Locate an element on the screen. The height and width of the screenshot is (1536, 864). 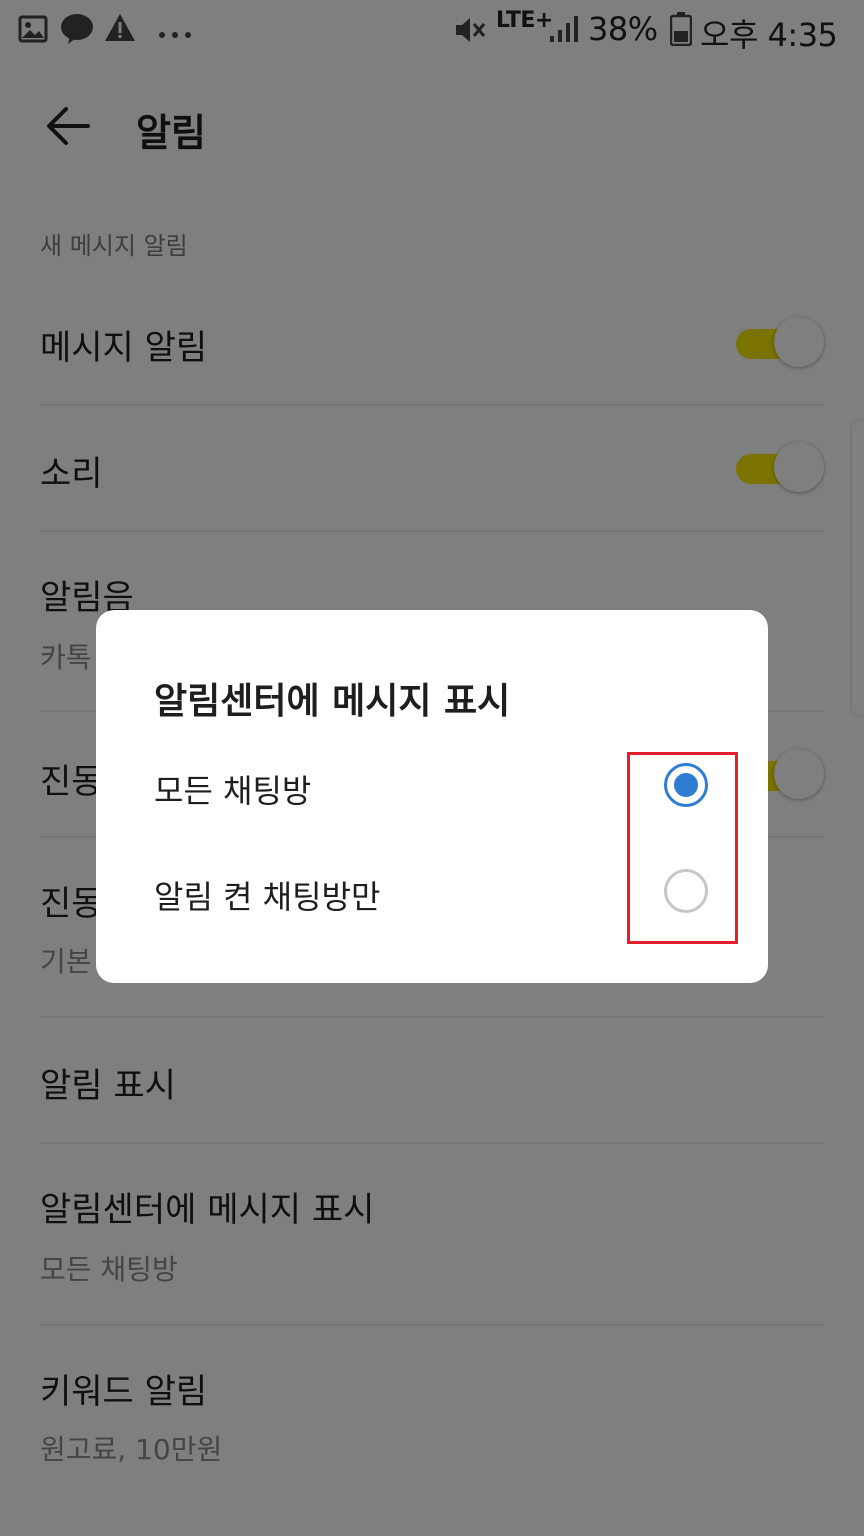
dialog-title: 알림센터에 메시지 표시 is located at coordinates (332, 701).